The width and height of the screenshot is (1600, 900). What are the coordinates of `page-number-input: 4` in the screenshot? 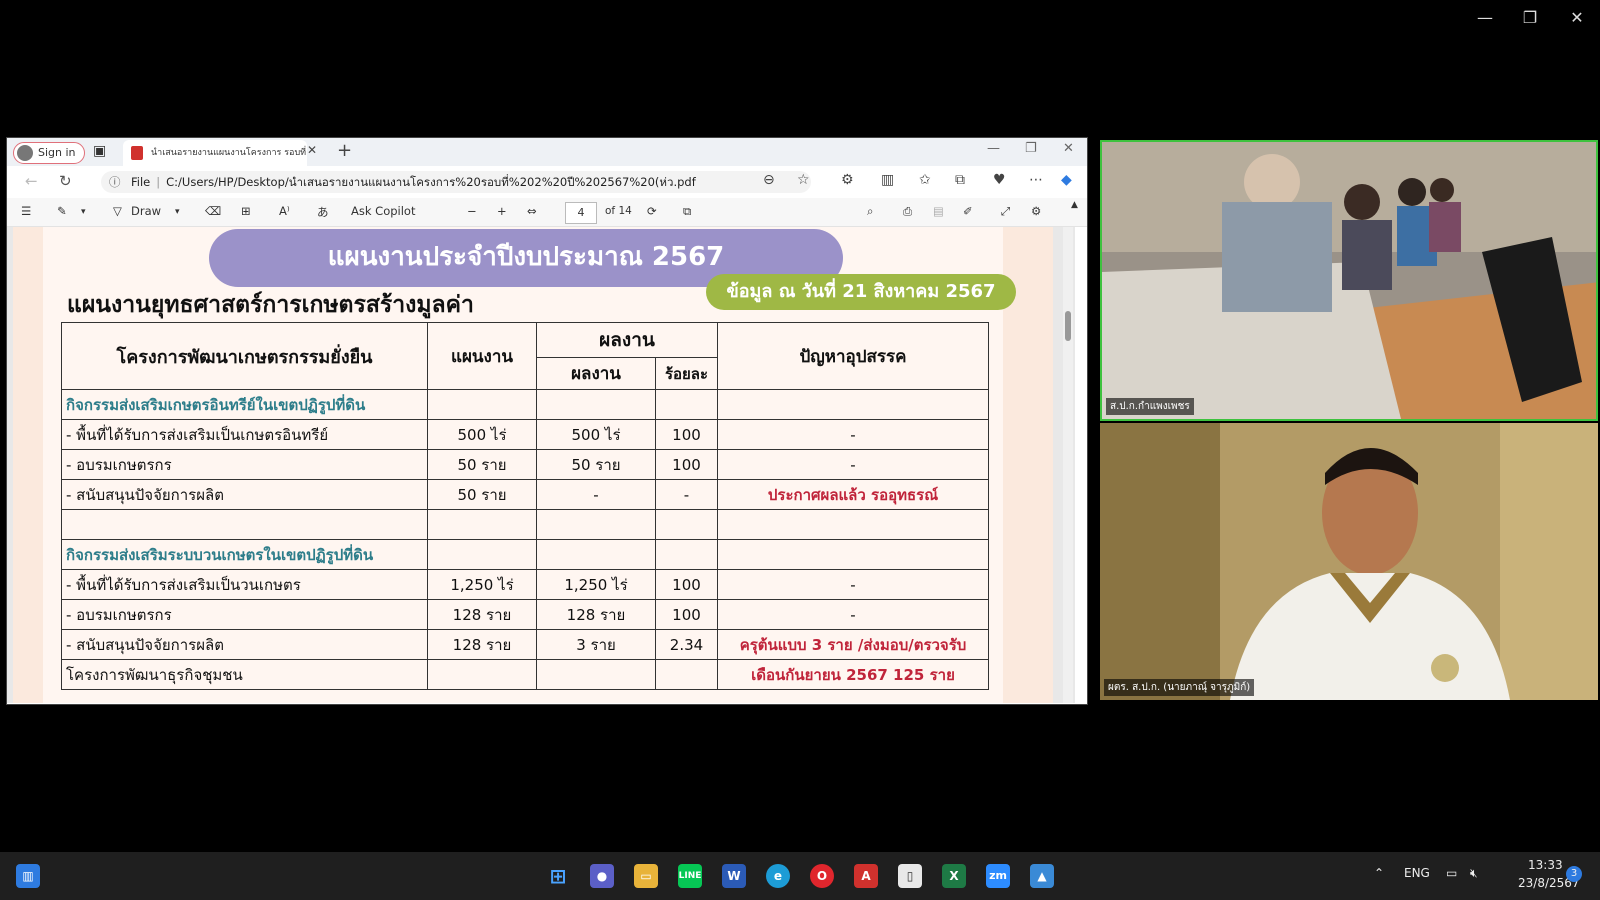 It's located at (581, 213).